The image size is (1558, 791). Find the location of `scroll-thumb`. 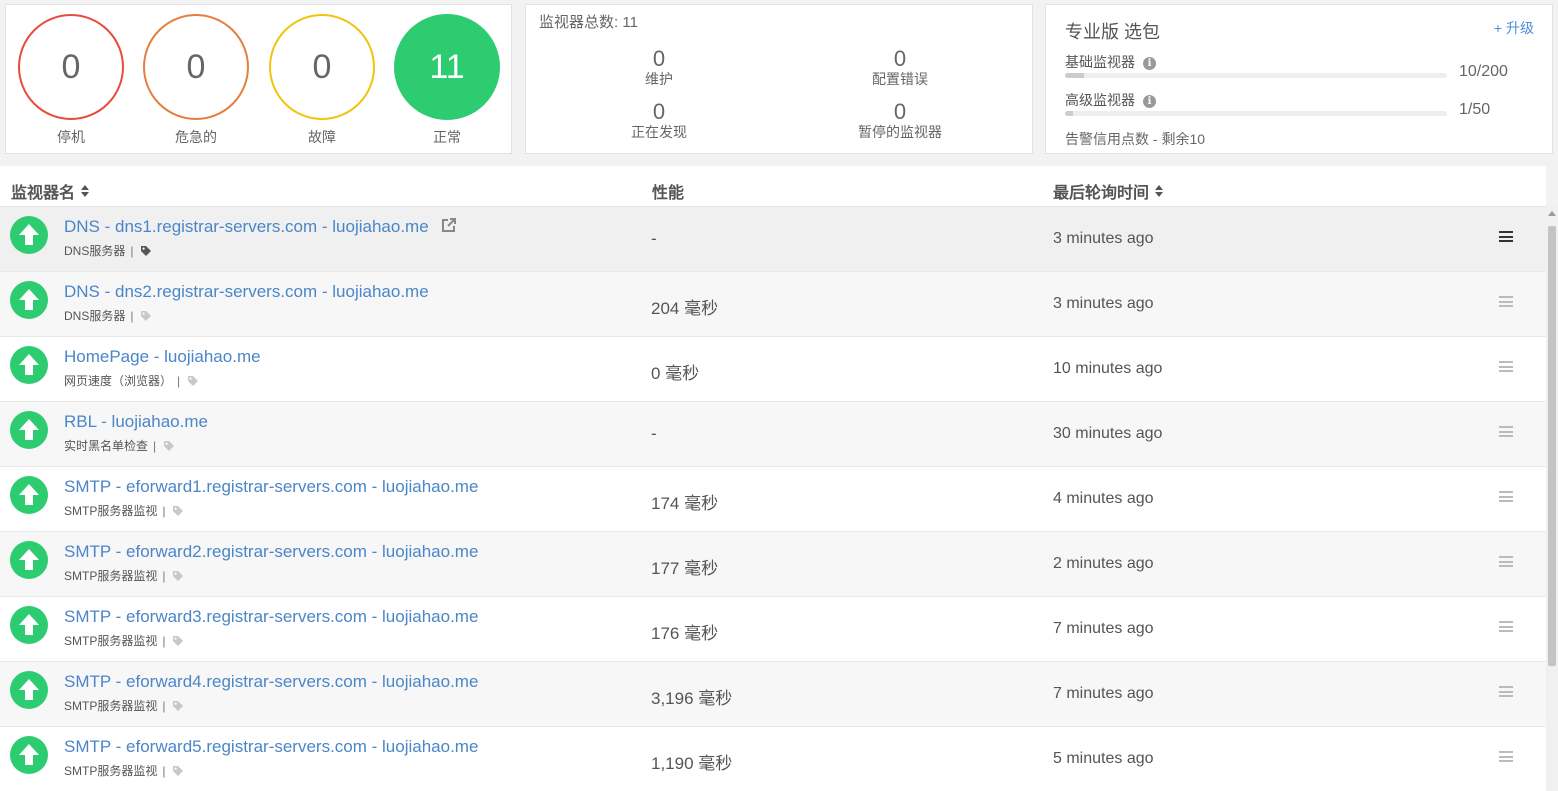

scroll-thumb is located at coordinates (1552, 446).